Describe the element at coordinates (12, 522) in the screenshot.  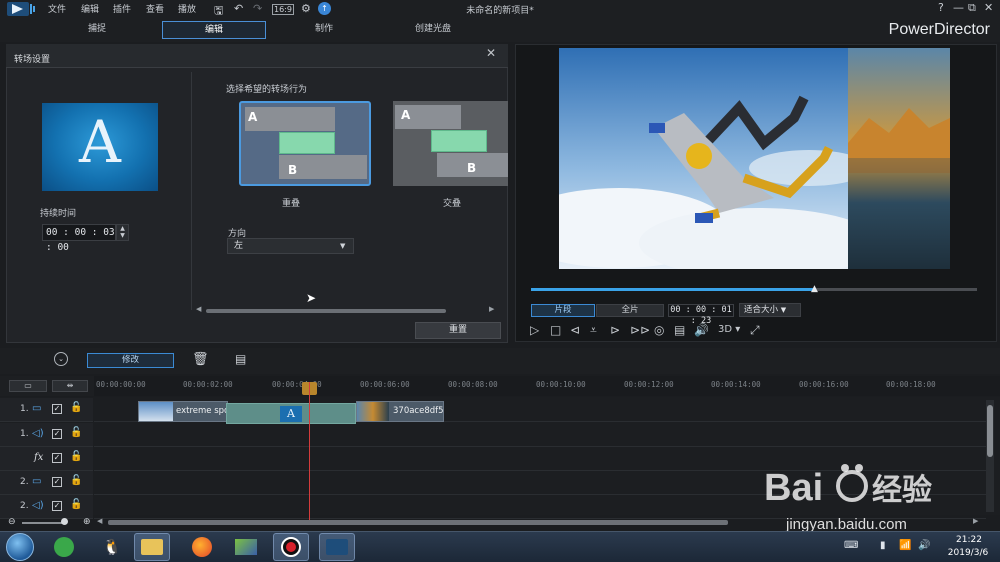
I see `zoom-out-icon: ⊖` at that location.